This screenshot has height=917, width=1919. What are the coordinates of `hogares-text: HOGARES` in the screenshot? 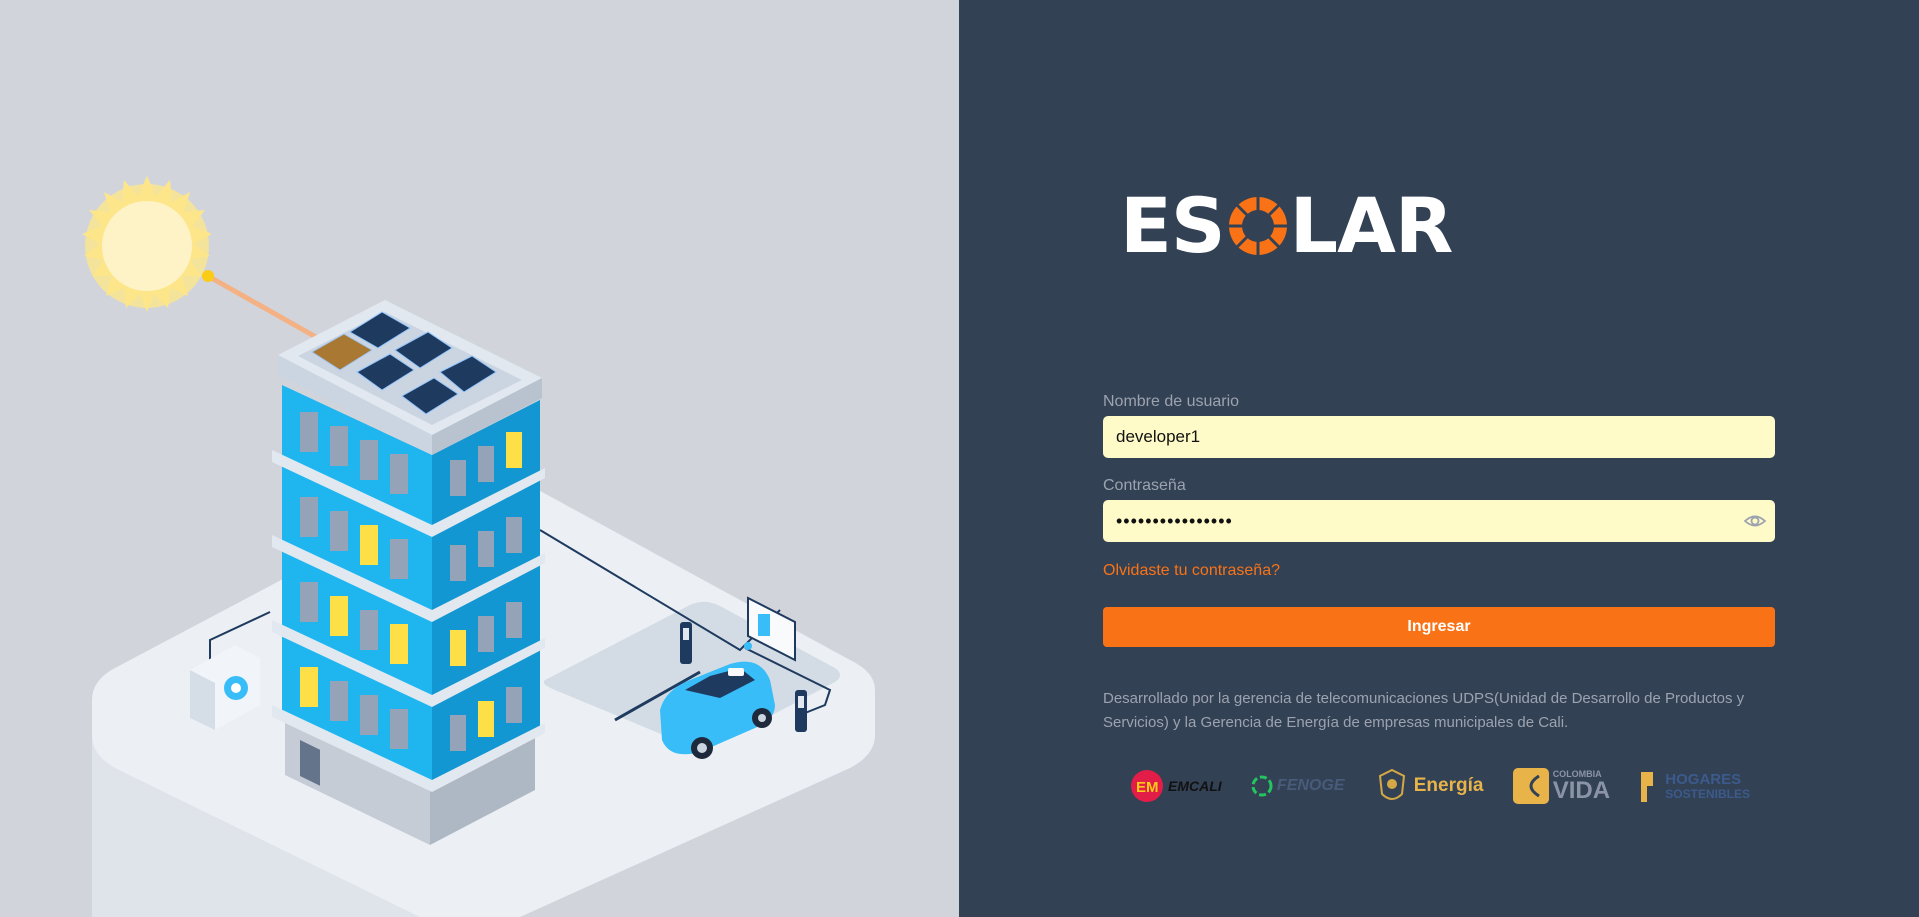 It's located at (1703, 779).